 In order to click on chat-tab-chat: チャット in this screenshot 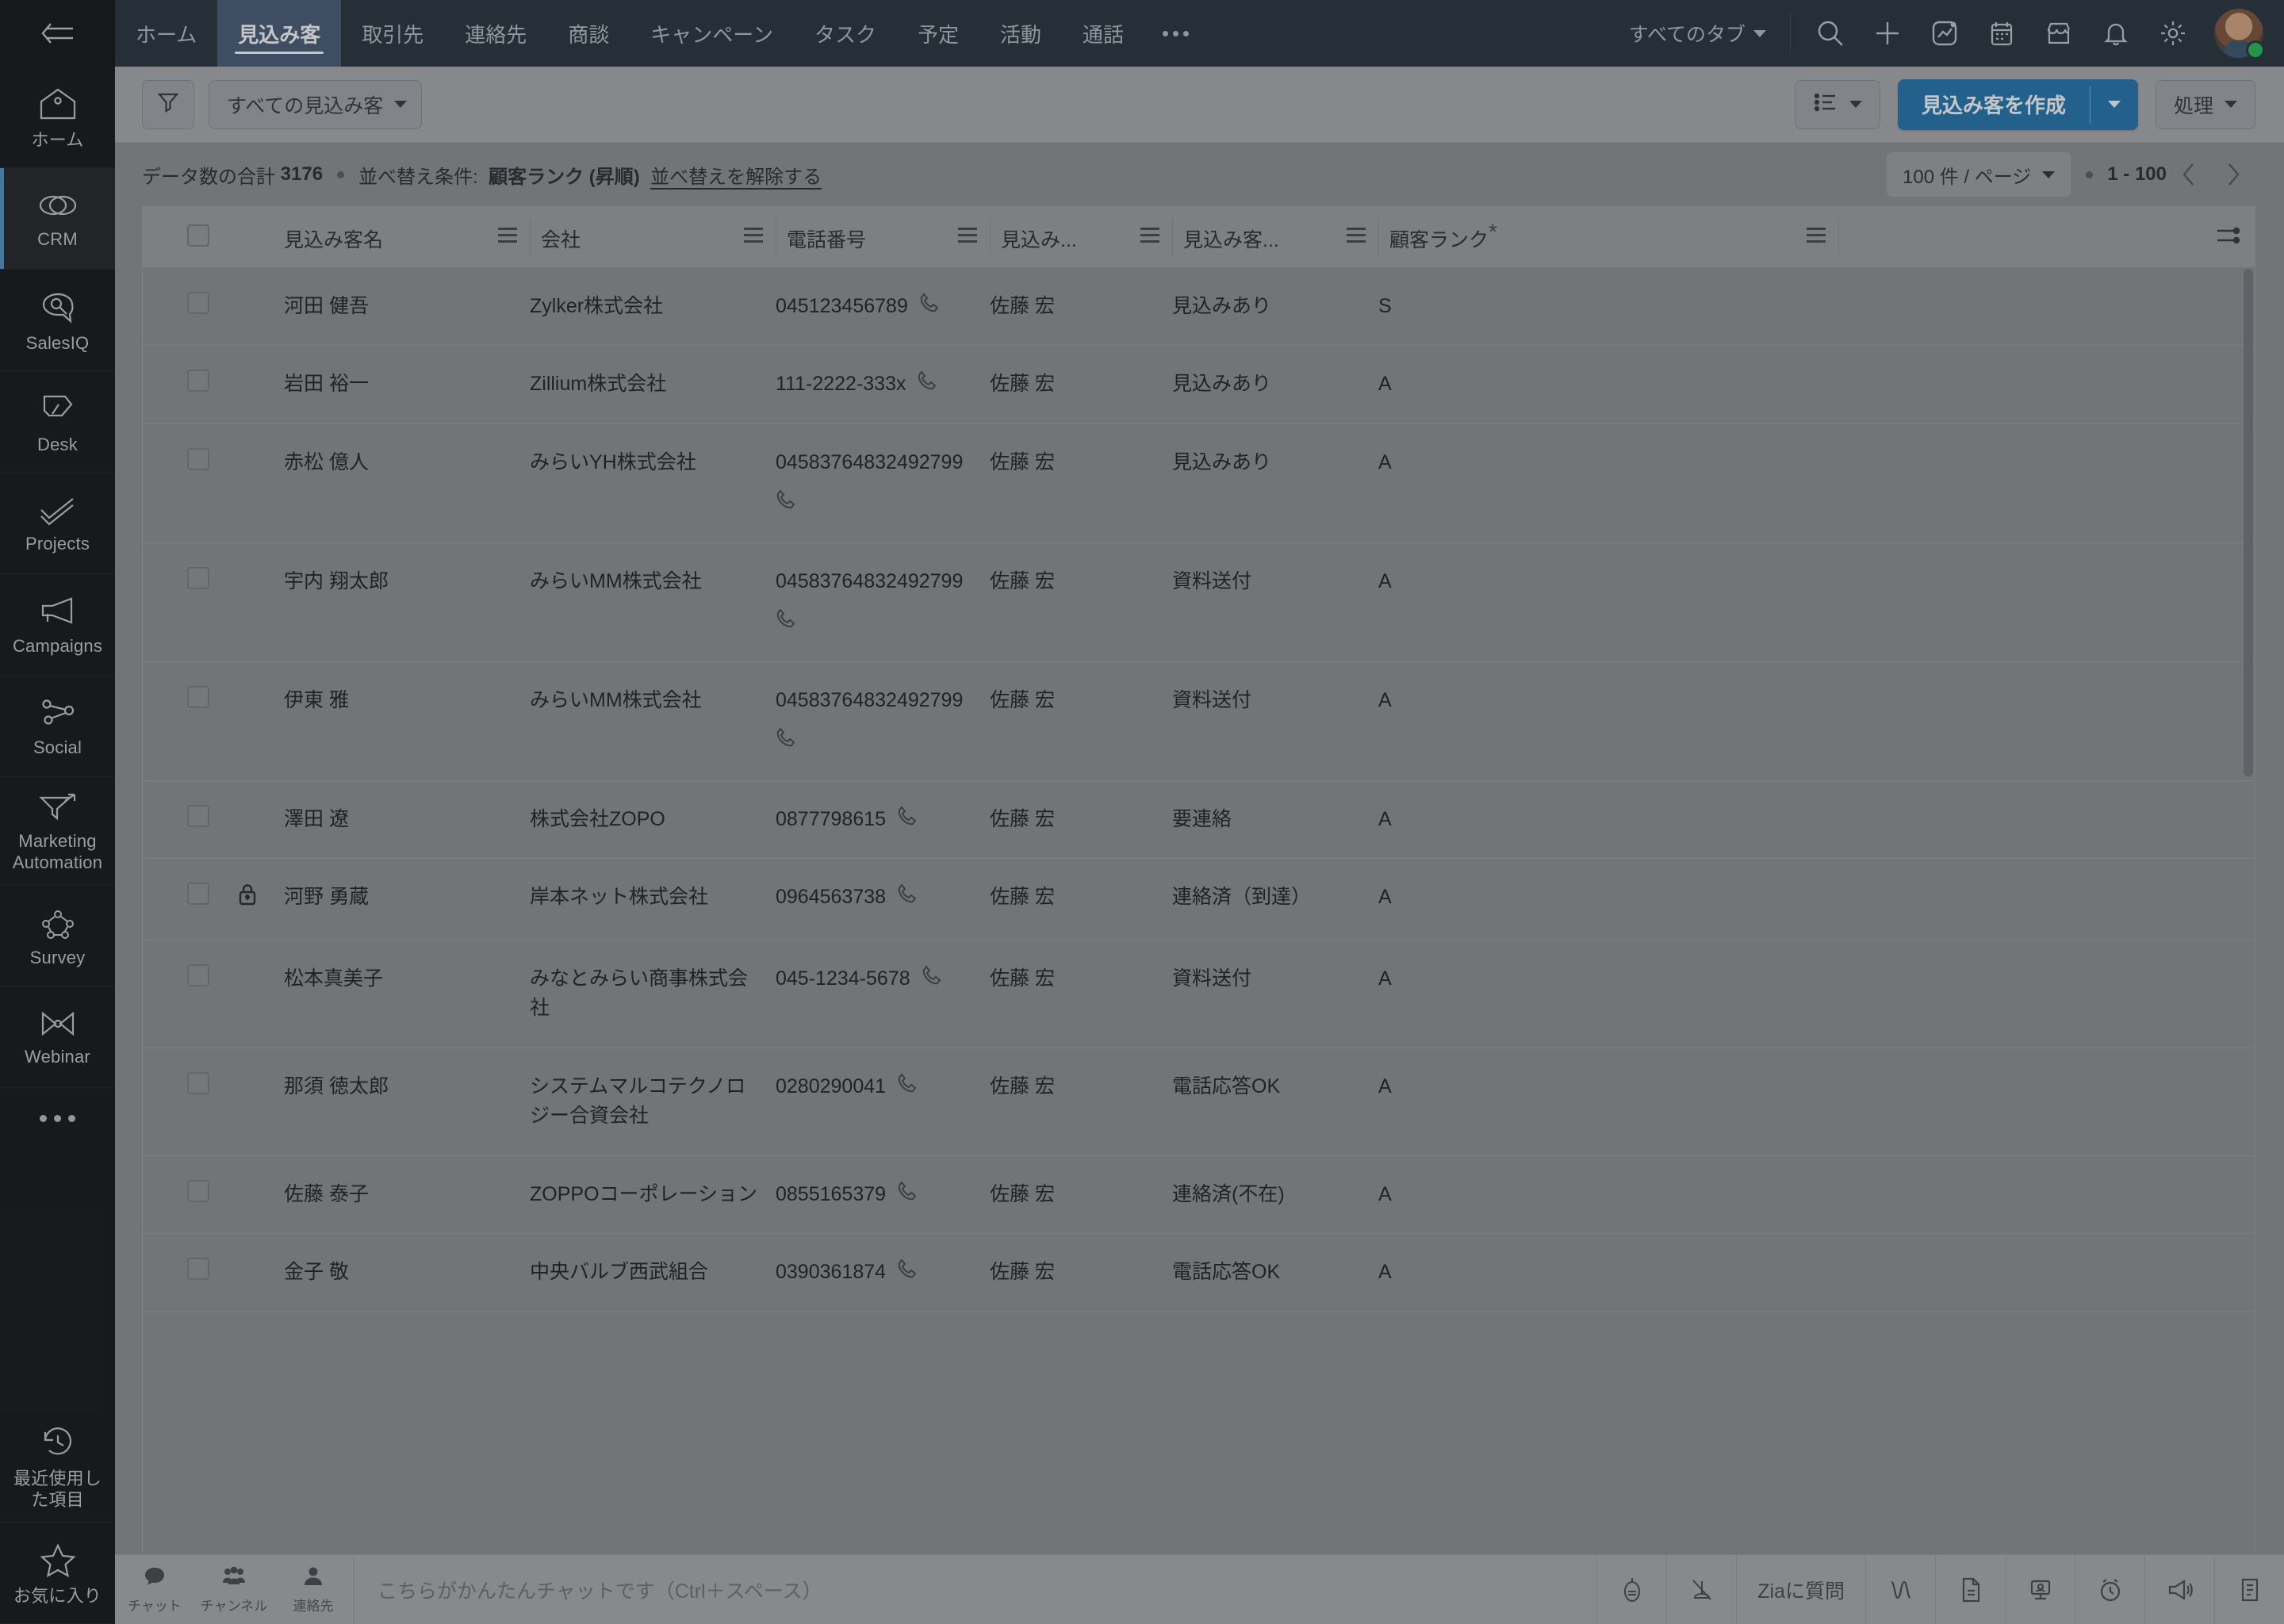, I will do `click(154, 1589)`.